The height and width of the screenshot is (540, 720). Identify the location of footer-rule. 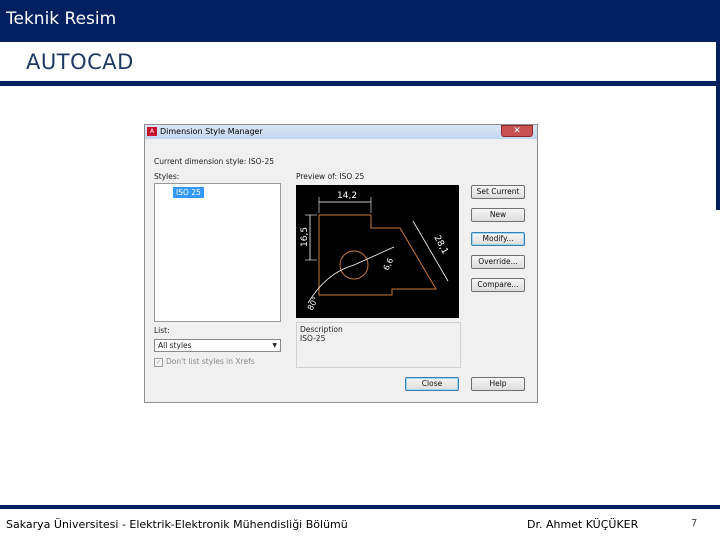
(360, 507).